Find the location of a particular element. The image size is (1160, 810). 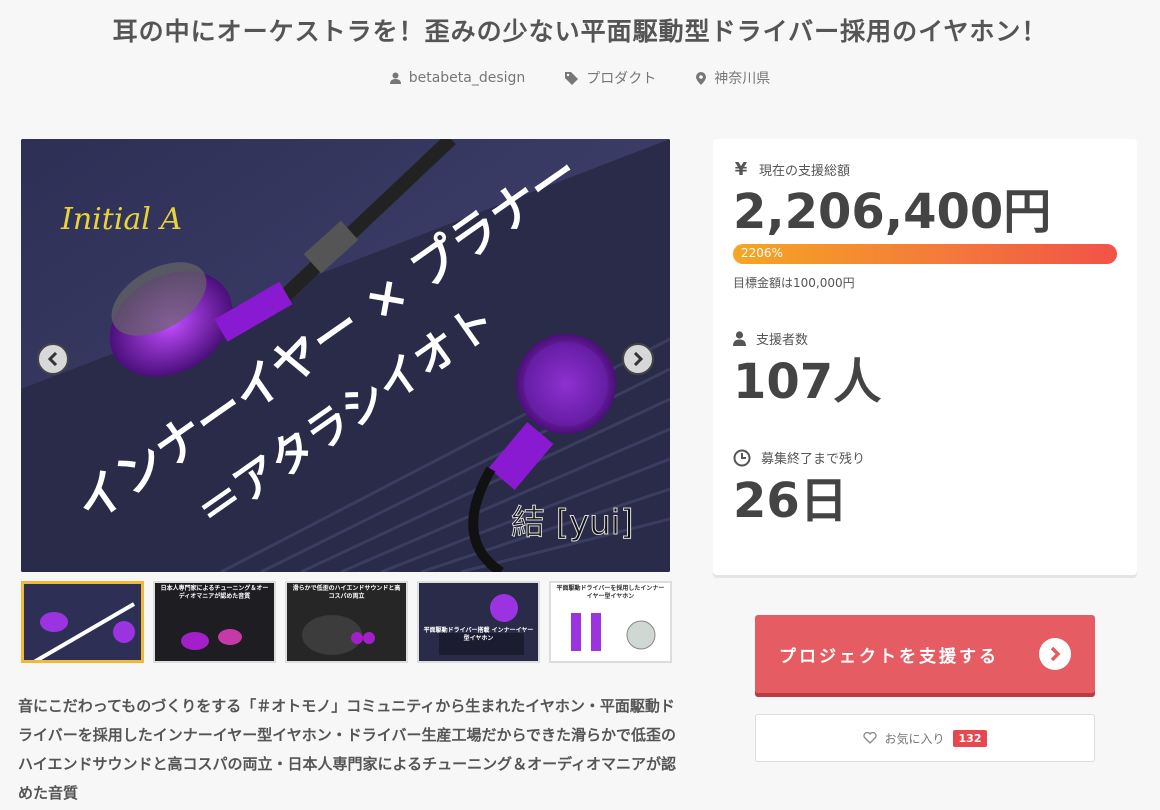

total-amount: 2,206,400円 is located at coordinates (892, 212).